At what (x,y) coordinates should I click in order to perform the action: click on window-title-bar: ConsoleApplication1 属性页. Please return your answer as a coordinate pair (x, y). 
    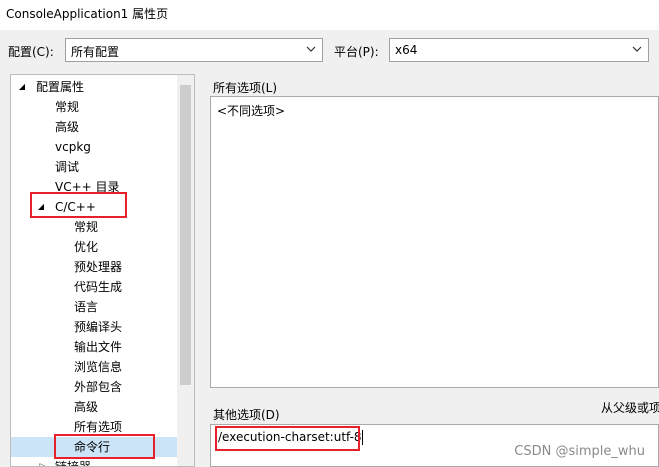
    Looking at the image, I should click on (329, 15).